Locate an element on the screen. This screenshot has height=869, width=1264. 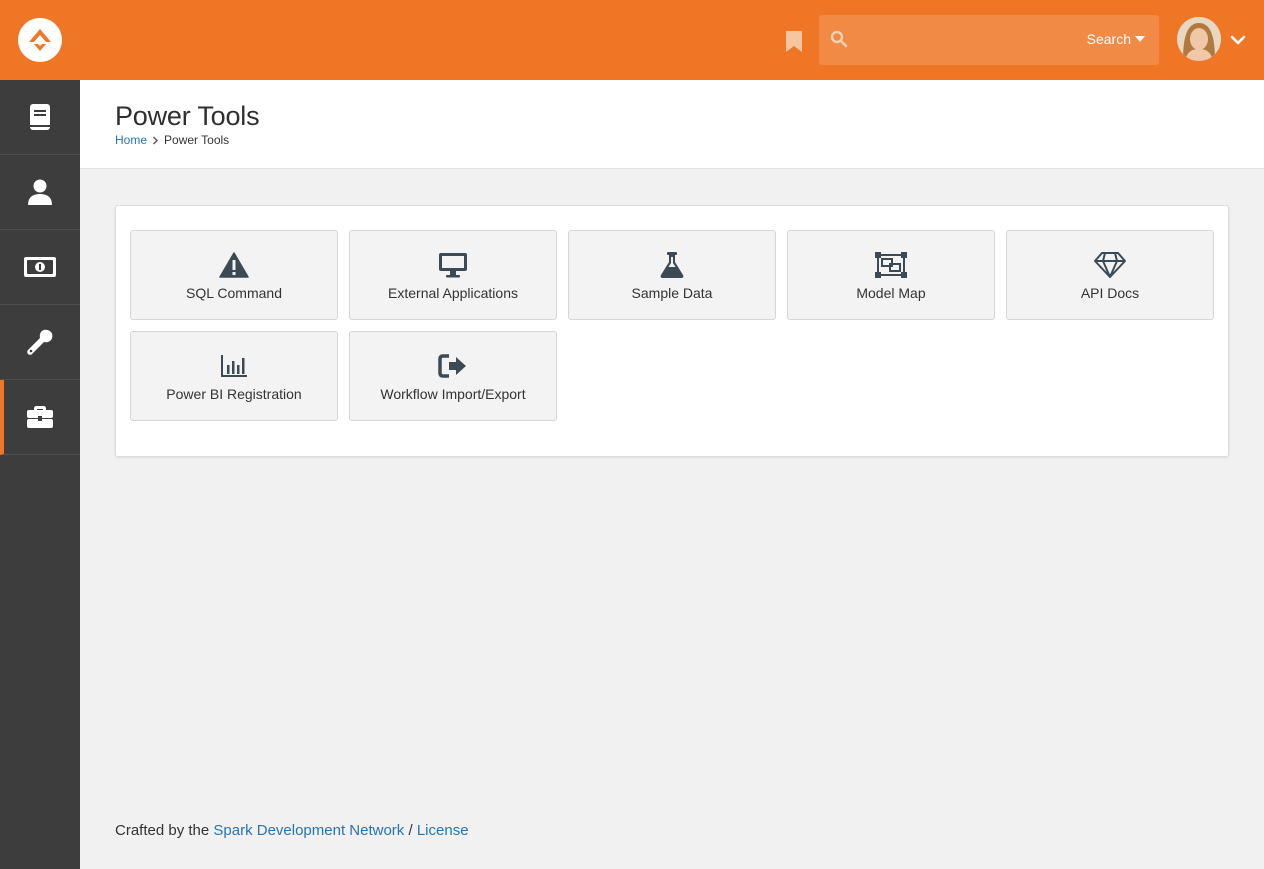
tool-model-map: Model Map is located at coordinates (891, 275).